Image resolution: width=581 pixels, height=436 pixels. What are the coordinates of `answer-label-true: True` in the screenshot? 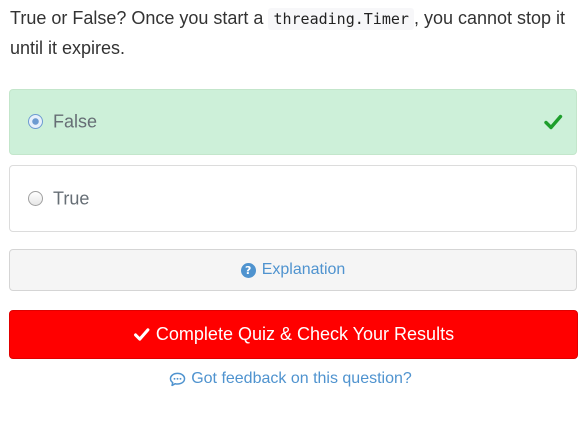 It's located at (71, 198).